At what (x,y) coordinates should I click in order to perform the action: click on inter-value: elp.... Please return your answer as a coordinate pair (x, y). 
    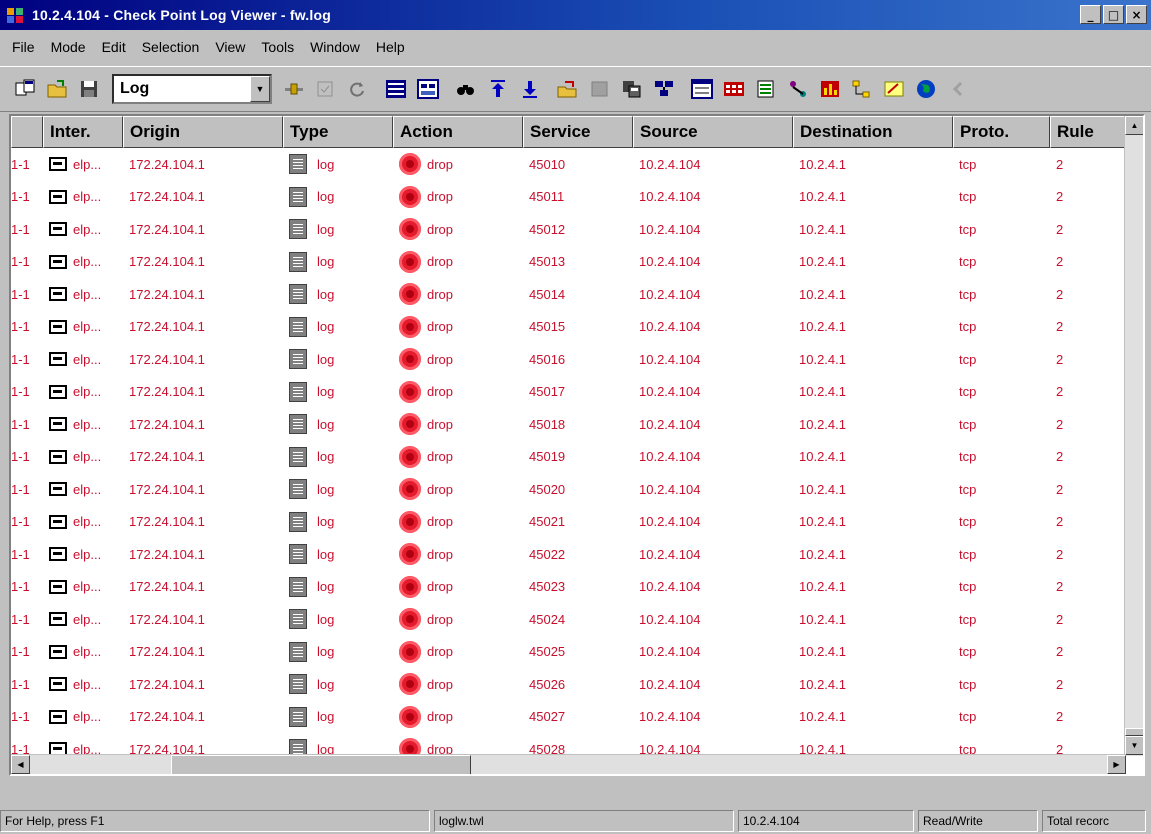
    Looking at the image, I should click on (87, 619).